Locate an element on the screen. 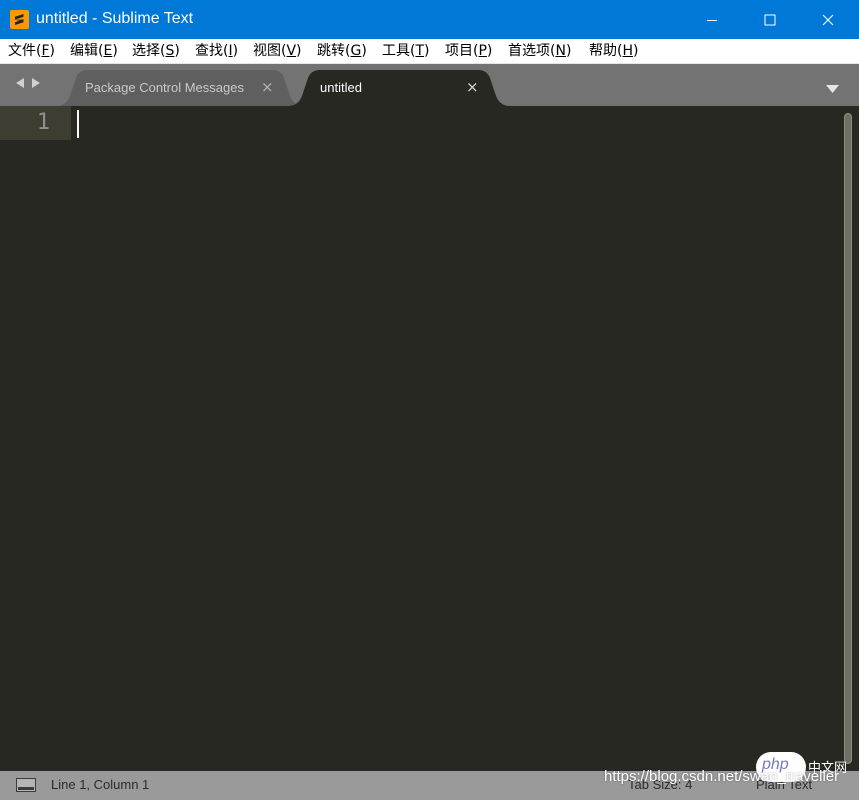 This screenshot has height=800, width=859. line-number: 1 is located at coordinates (43, 122).